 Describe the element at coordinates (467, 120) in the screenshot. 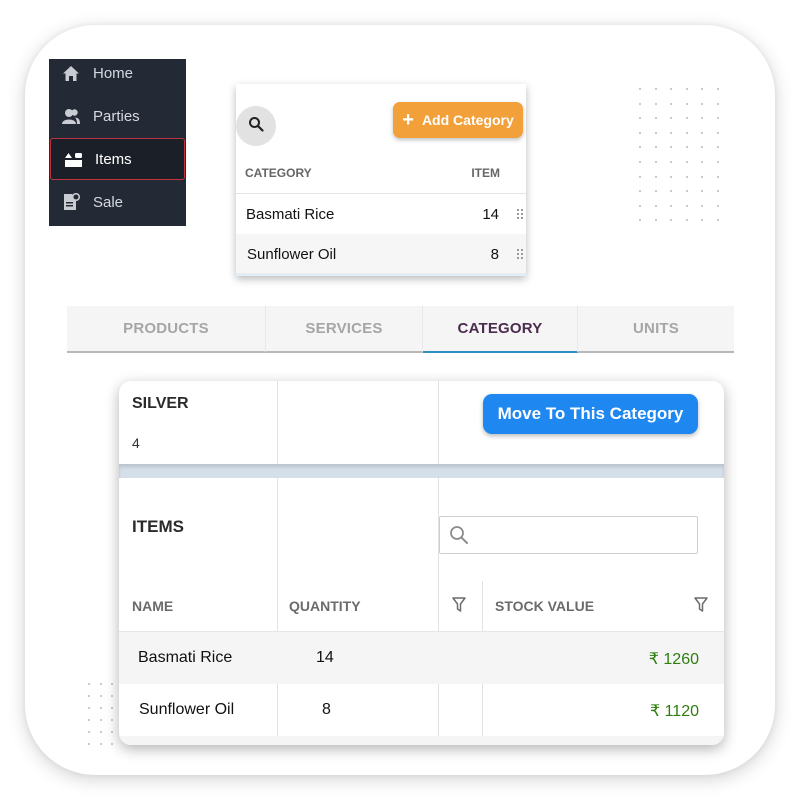

I see `add-category-label: Add Category` at that location.